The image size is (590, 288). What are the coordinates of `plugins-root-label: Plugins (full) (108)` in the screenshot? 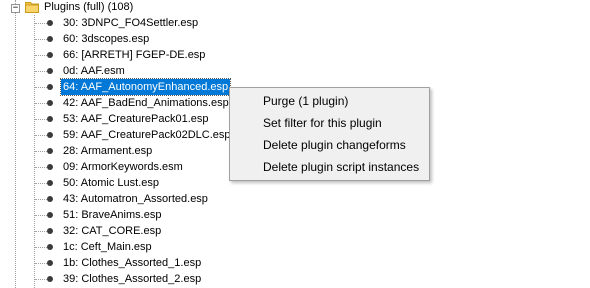 It's located at (88, 7).